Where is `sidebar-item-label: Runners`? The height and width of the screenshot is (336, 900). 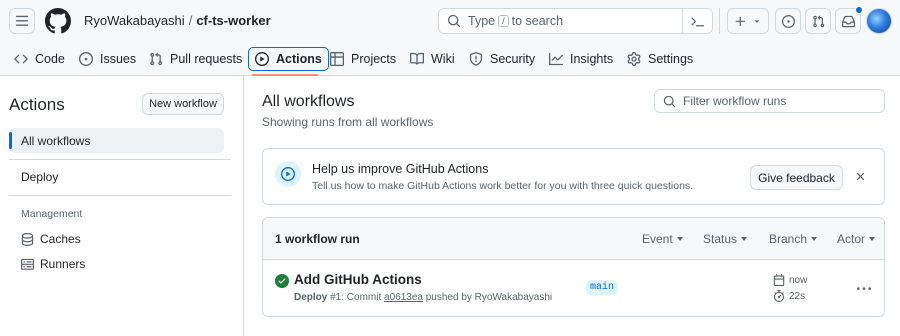
sidebar-item-label: Runners is located at coordinates (63, 264).